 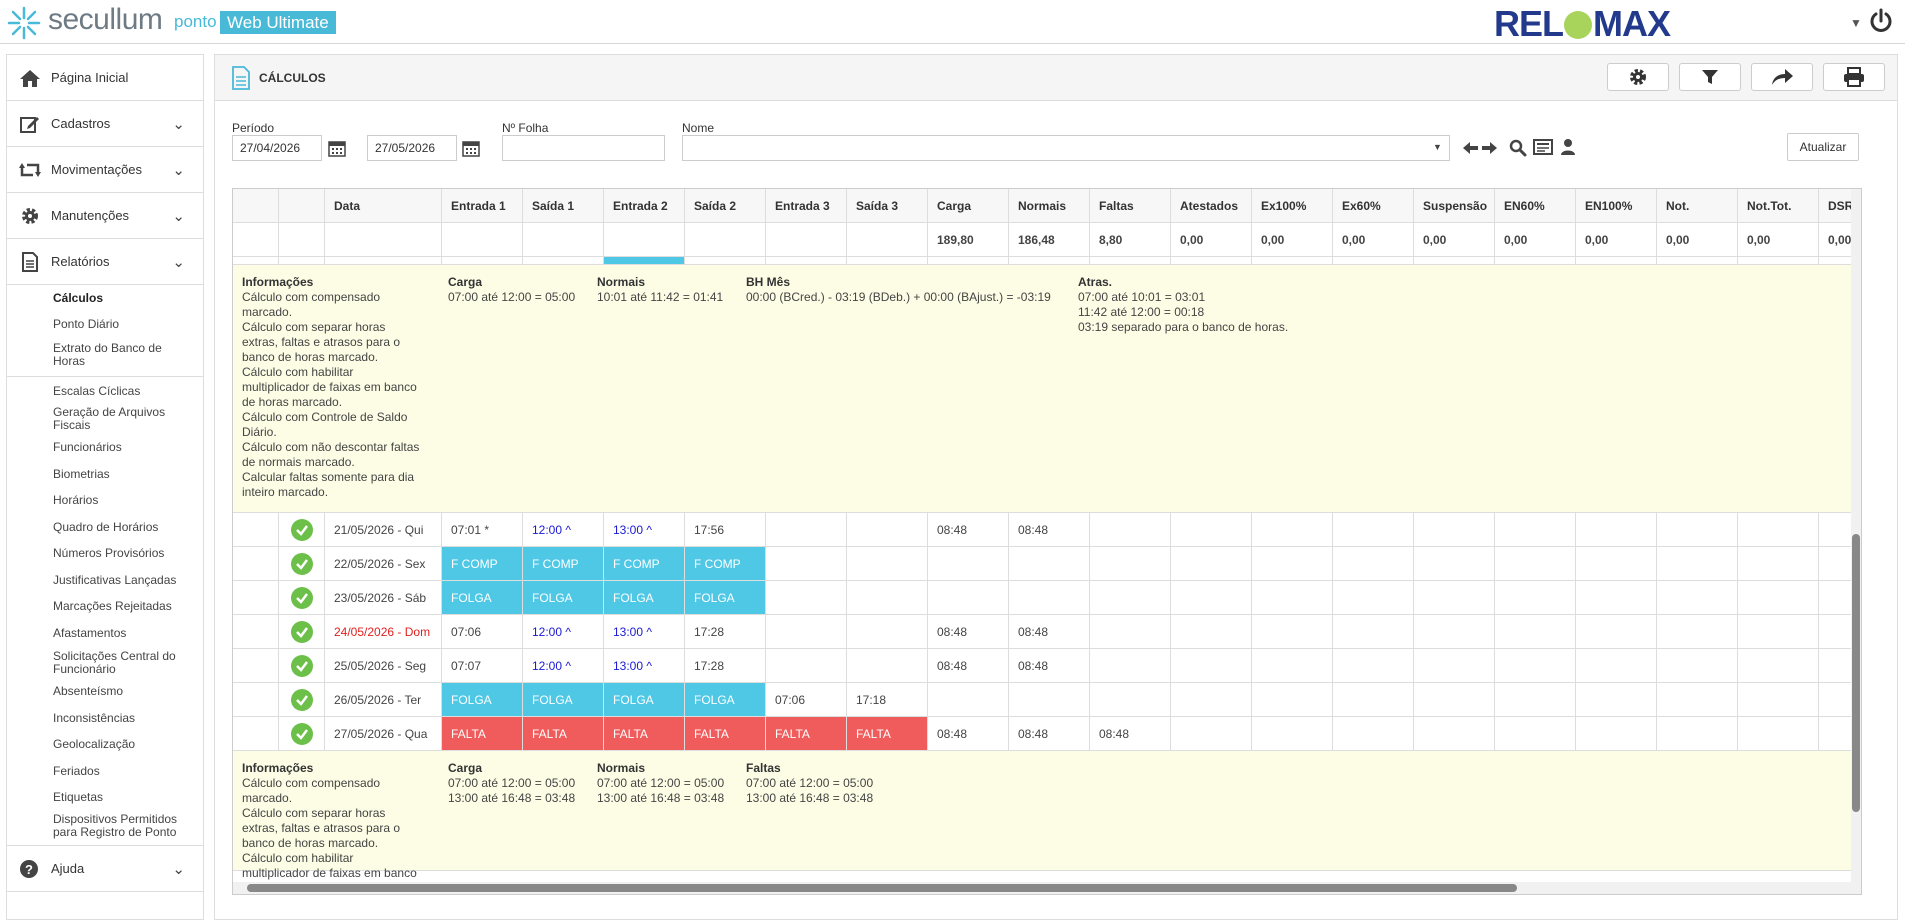 I want to click on time-cell: FALTA, so click(x=482, y=733).